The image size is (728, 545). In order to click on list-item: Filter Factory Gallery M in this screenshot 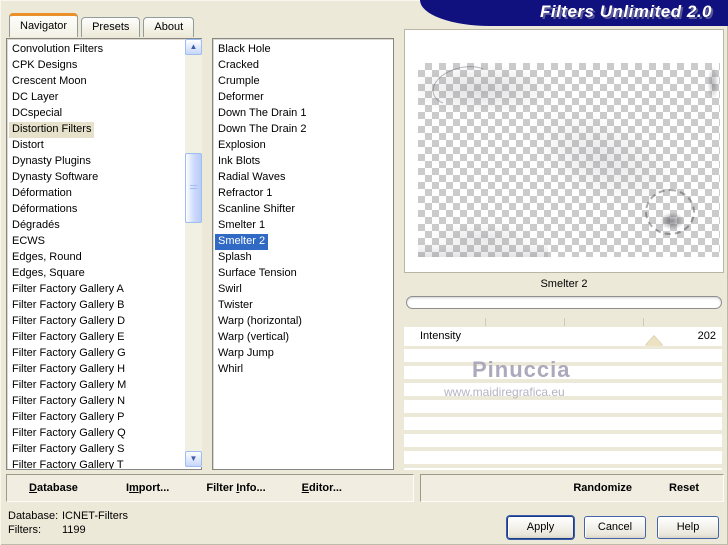, I will do `click(105, 385)`.